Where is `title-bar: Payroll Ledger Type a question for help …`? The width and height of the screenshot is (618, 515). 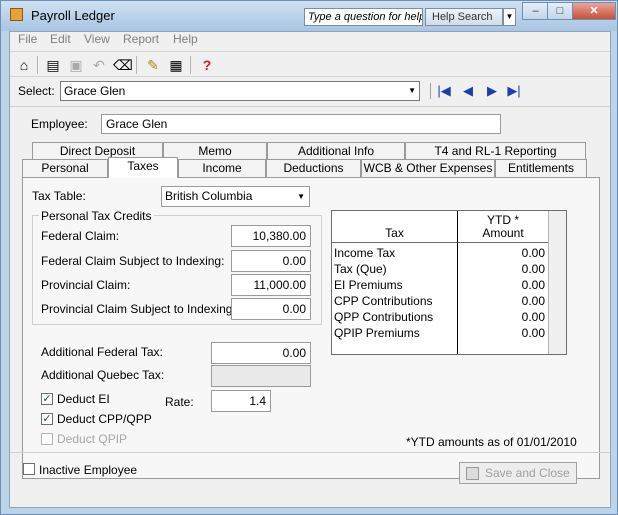
title-bar: Payroll Ledger Type a question for help … is located at coordinates (309, 16).